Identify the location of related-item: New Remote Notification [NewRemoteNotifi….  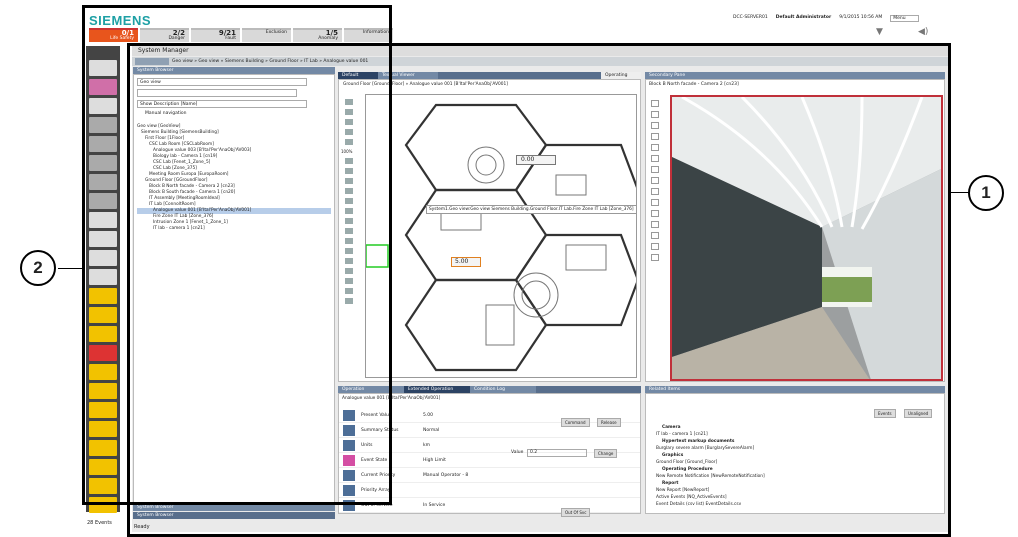
(796, 476).